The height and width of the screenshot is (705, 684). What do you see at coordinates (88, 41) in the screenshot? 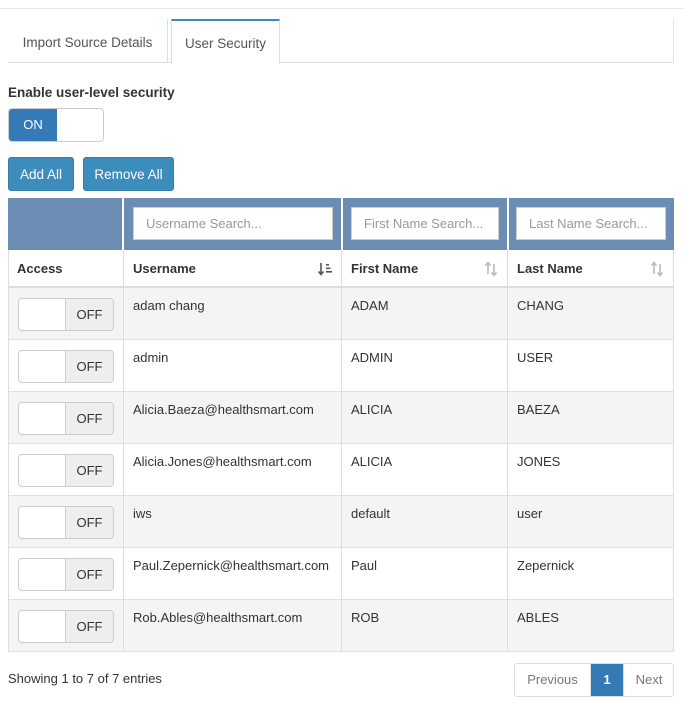
I see `tab-import-source-details: Import Source Details` at bounding box center [88, 41].